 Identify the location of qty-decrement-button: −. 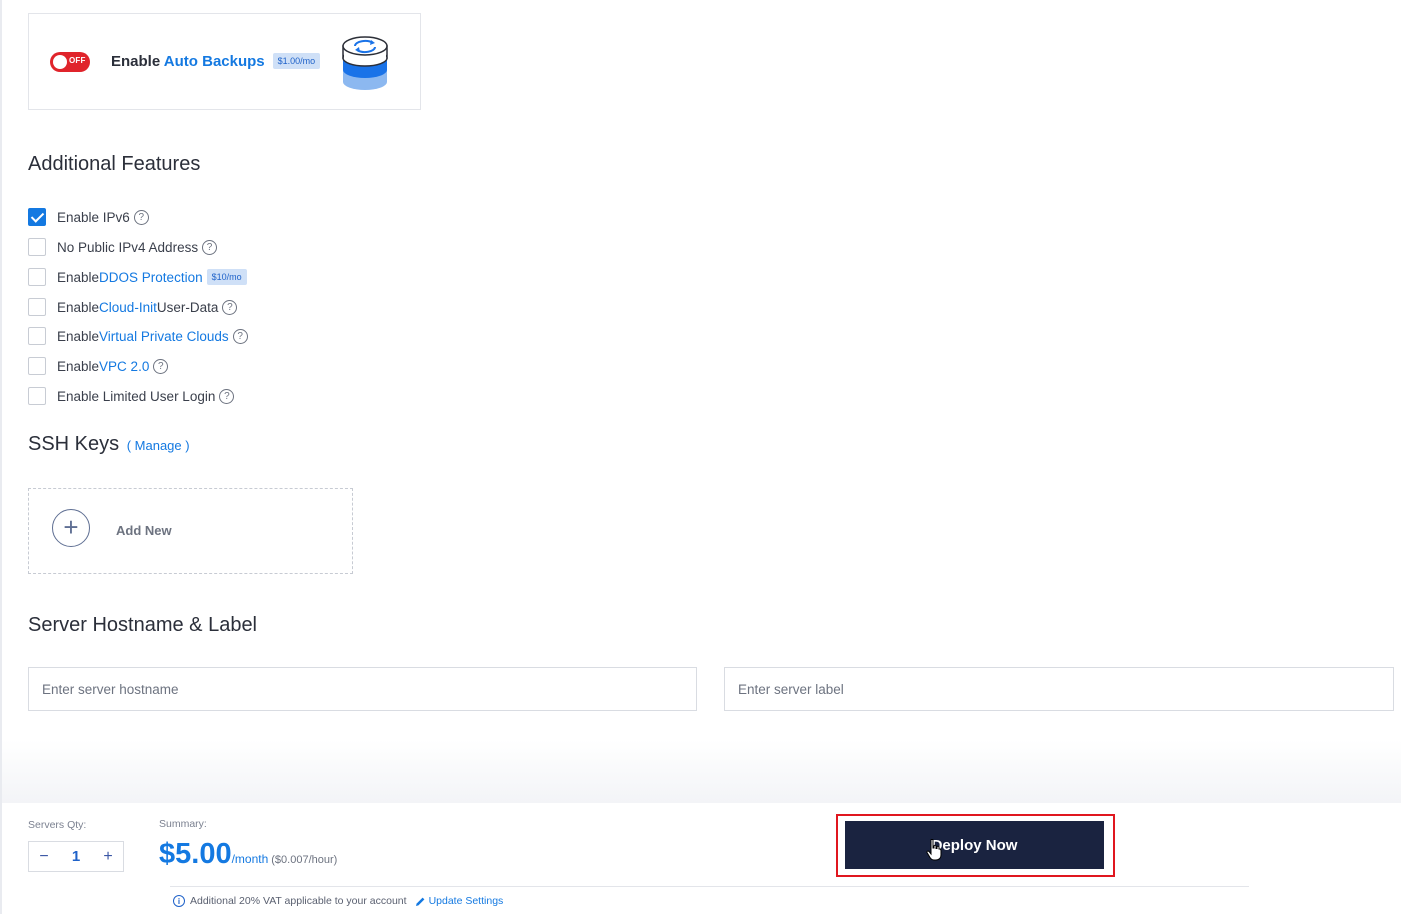
(44, 857).